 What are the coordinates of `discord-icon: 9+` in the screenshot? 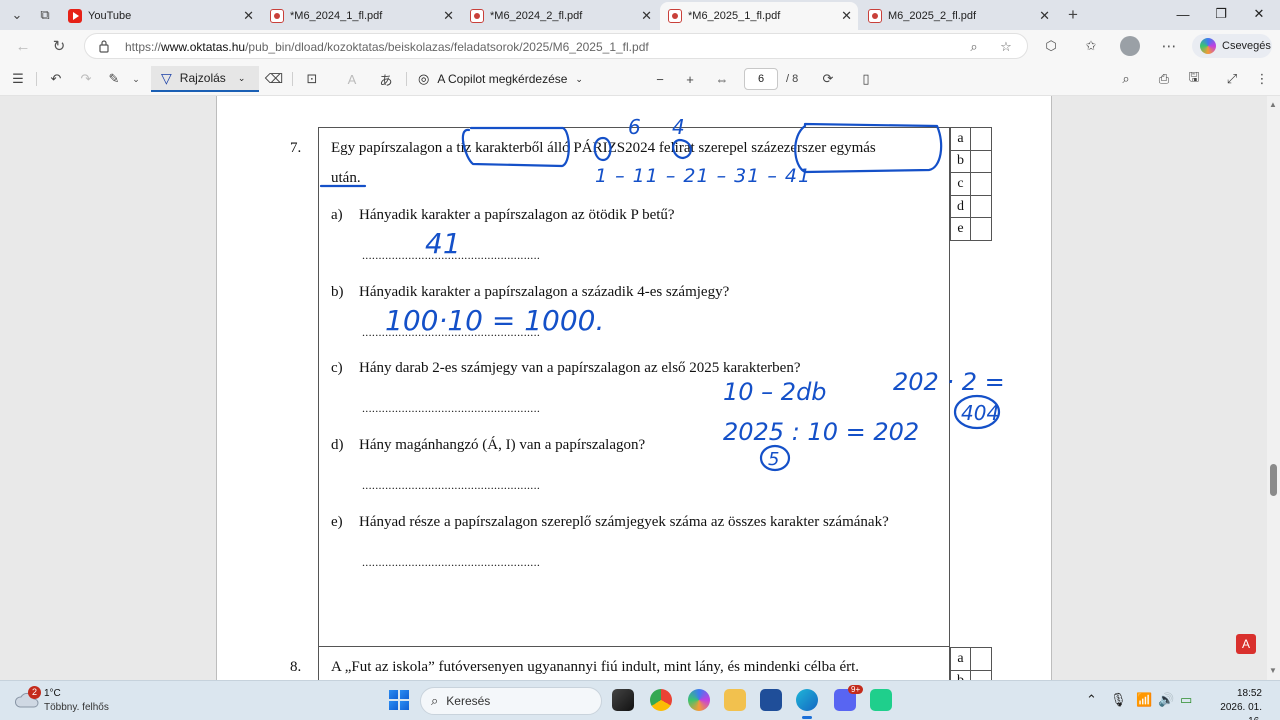 It's located at (849, 698).